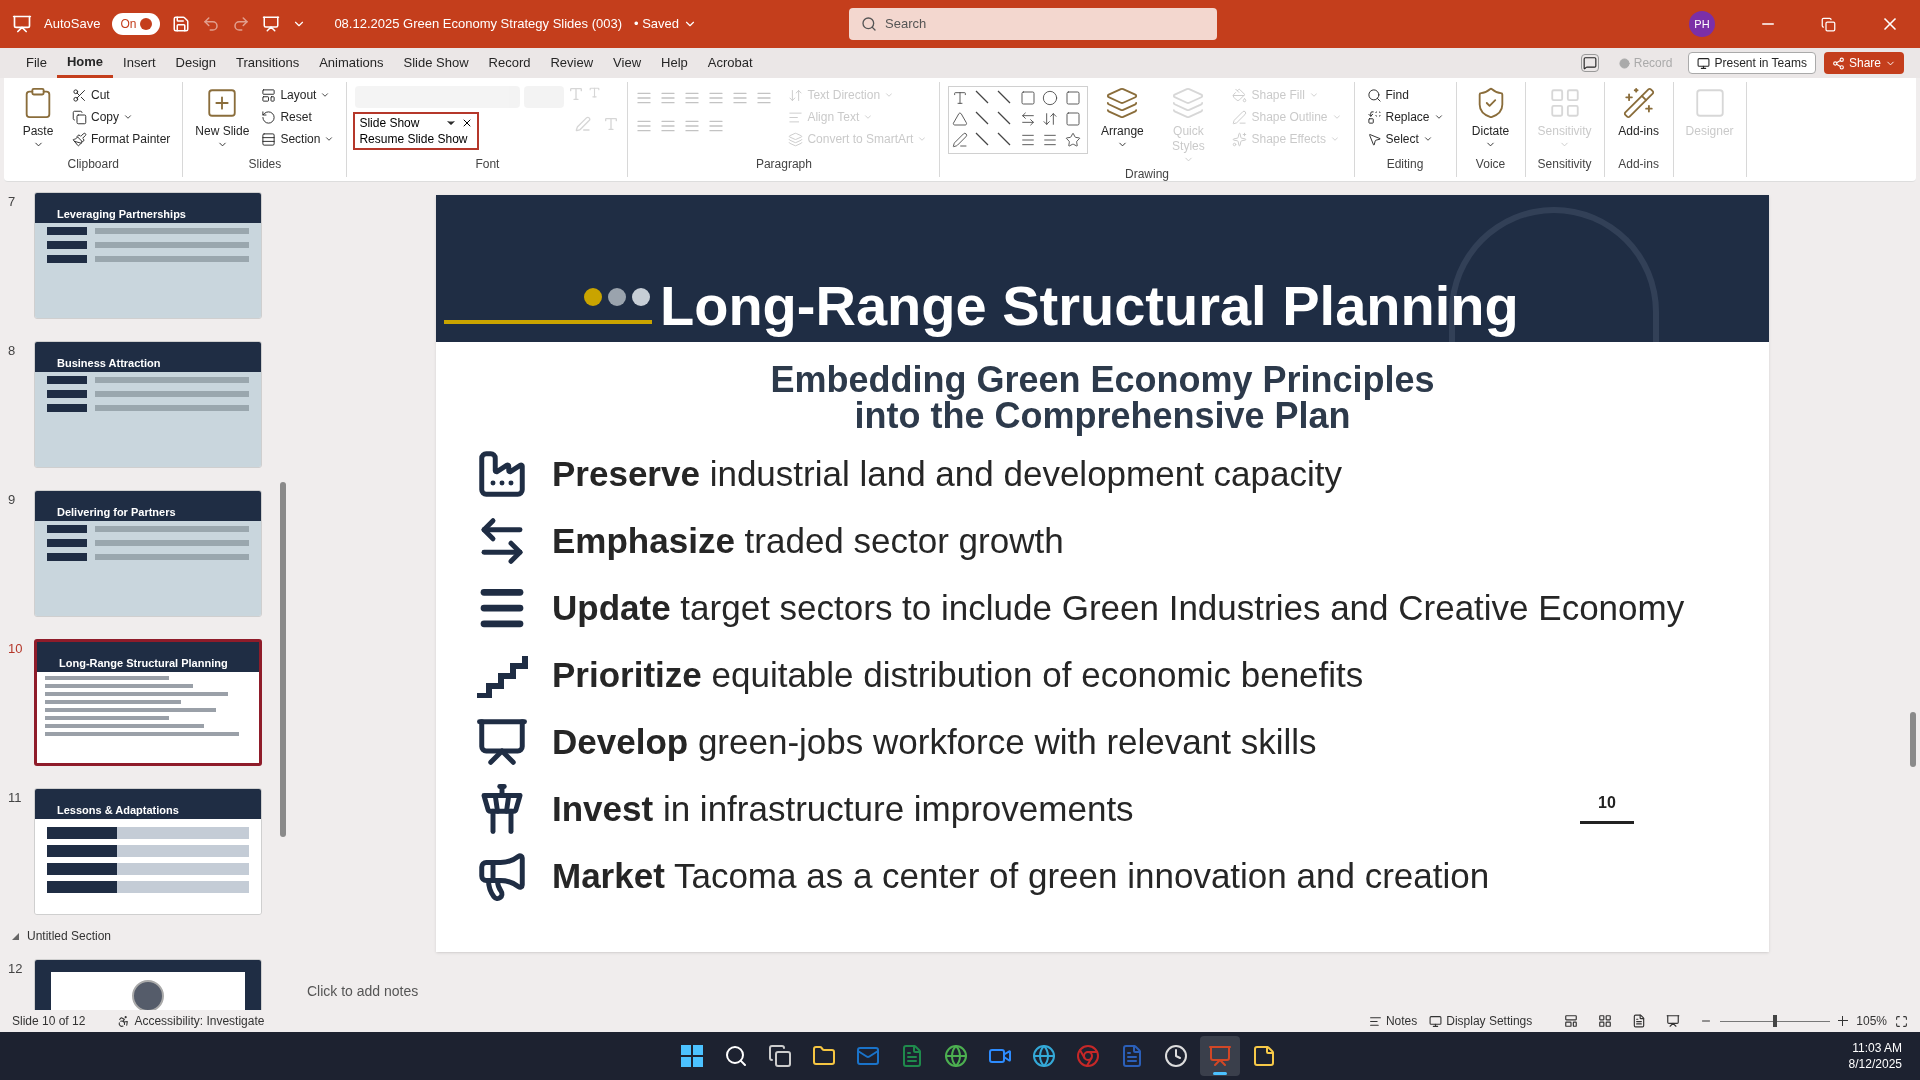 This screenshot has height=1080, width=1920. What do you see at coordinates (796, 95) in the screenshot?
I see `text-direction-icon` at bounding box center [796, 95].